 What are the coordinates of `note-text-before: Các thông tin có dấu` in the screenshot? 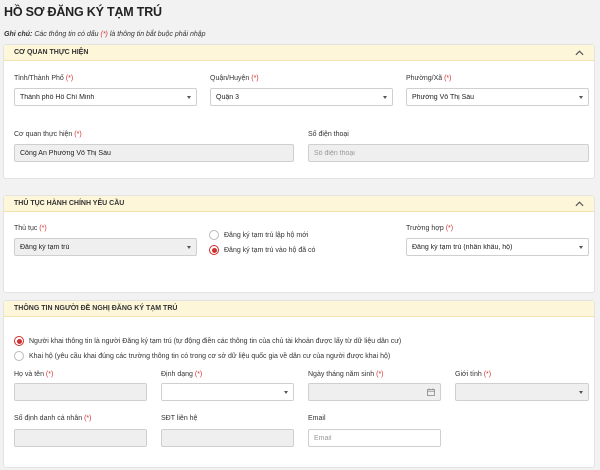 It's located at (66, 34).